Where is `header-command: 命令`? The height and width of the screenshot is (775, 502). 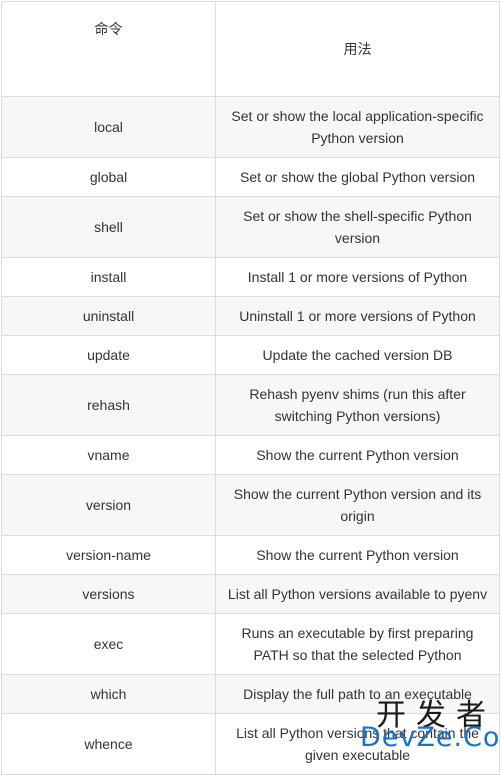
header-command: 命令 is located at coordinates (108, 49).